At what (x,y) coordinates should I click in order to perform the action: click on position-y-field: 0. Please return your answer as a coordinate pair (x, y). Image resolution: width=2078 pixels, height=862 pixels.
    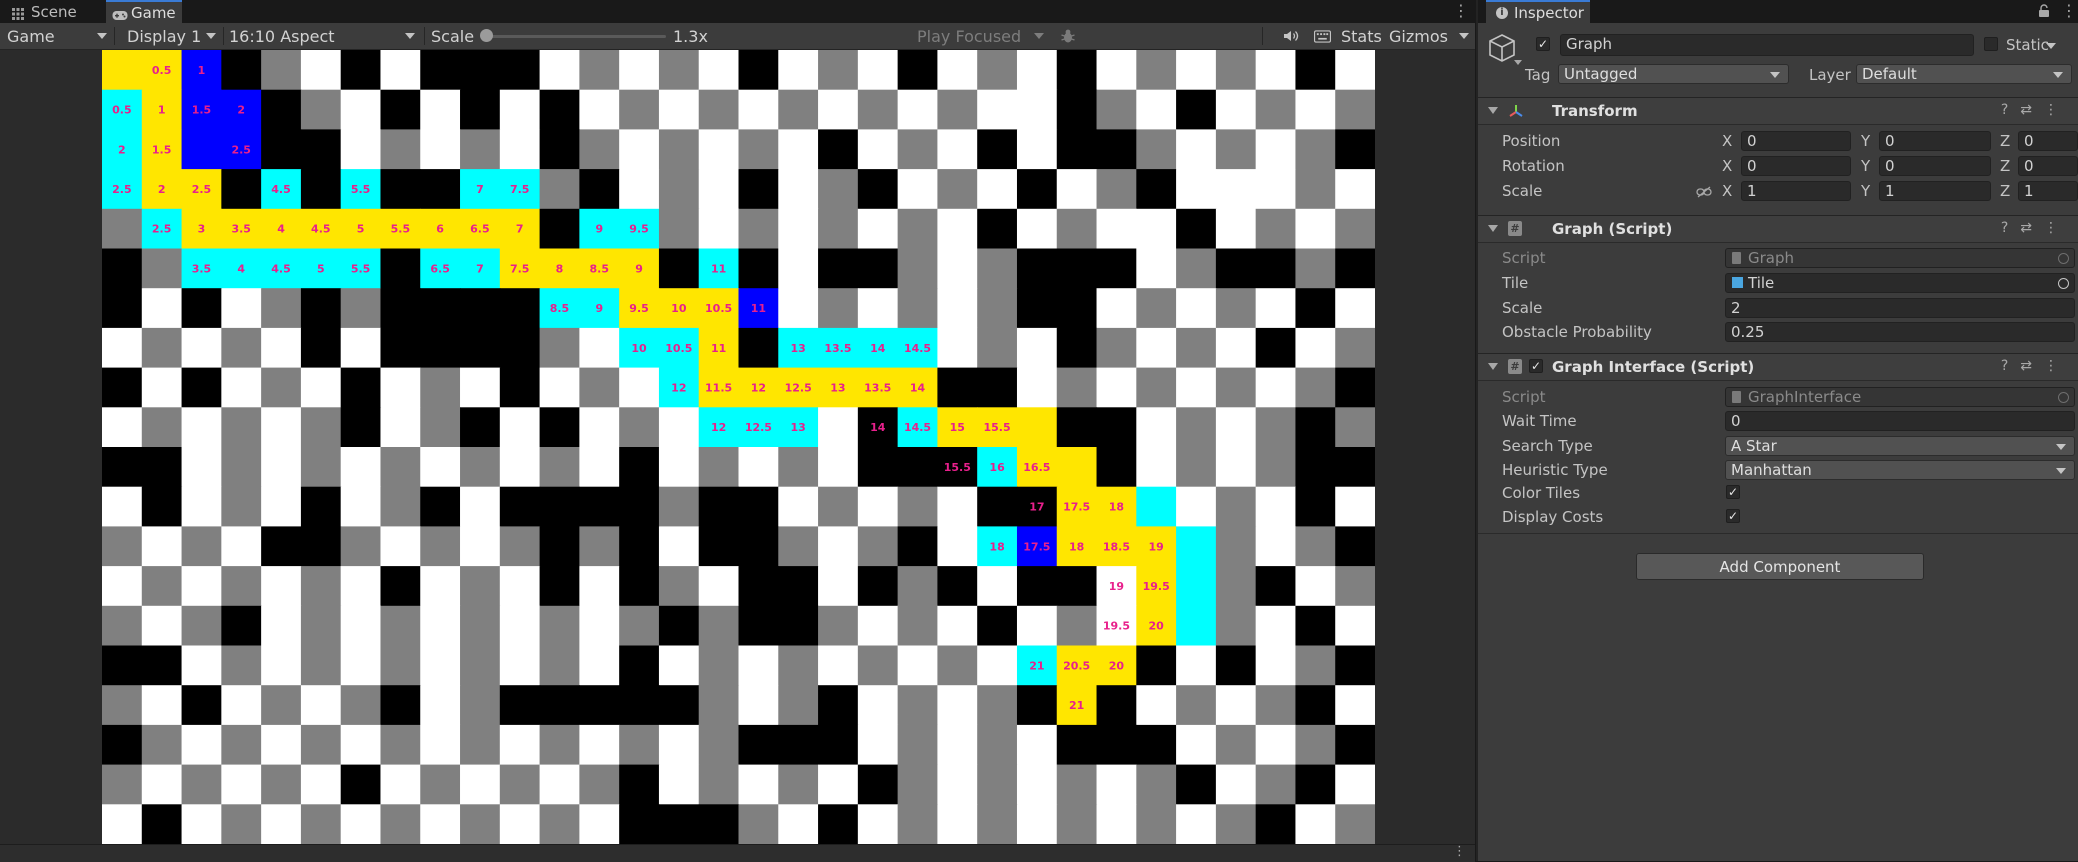
    Looking at the image, I should click on (1935, 141).